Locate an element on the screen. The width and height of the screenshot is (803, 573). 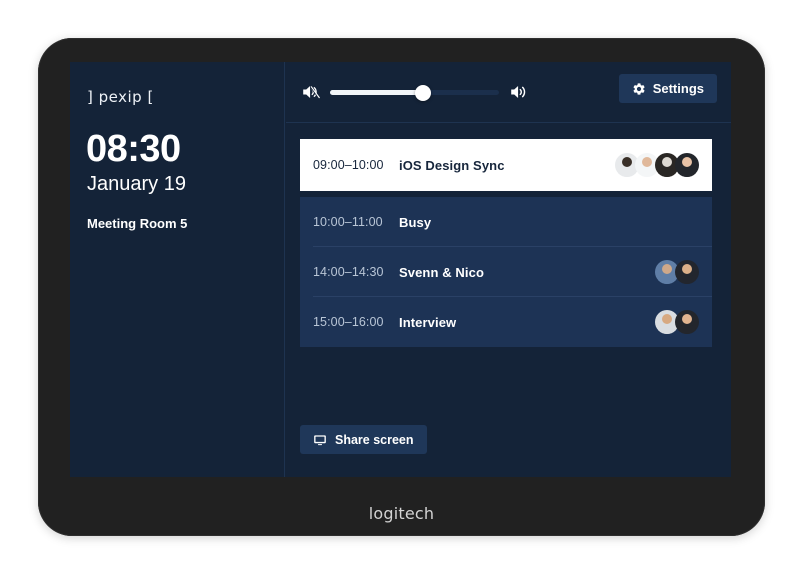
volume-slider-thumb is located at coordinates (422, 92).